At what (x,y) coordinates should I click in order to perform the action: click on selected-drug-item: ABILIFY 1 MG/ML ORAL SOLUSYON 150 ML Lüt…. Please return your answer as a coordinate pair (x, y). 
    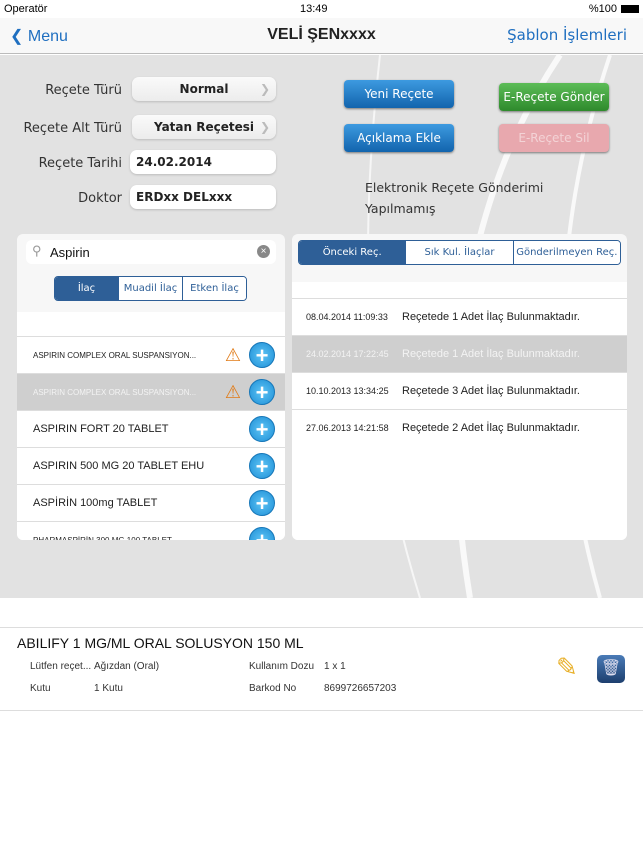
    Looking at the image, I should click on (321, 669).